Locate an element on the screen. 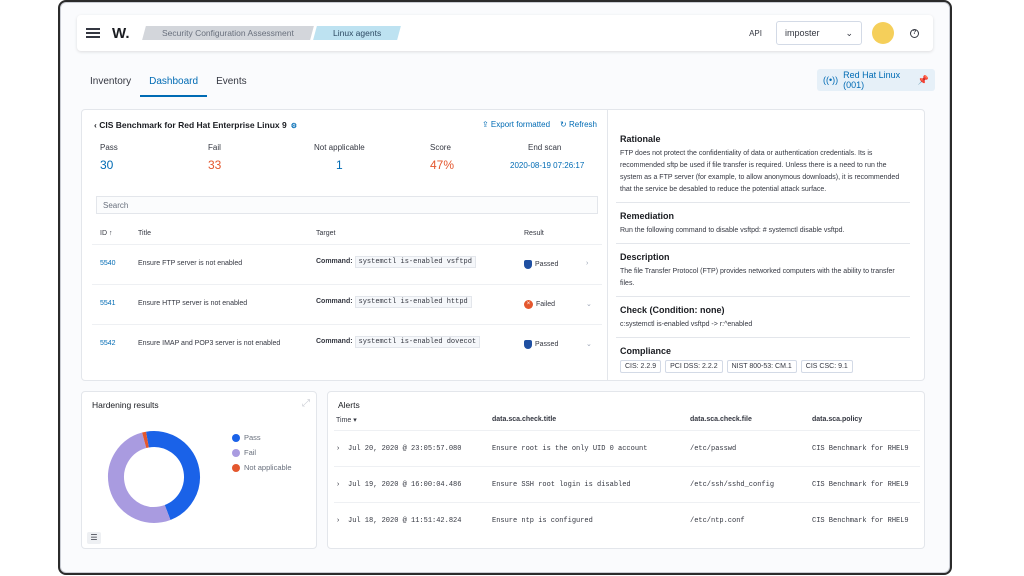 Image resolution: width=1024 pixels, height=576 pixels. api-label: API is located at coordinates (755, 33).